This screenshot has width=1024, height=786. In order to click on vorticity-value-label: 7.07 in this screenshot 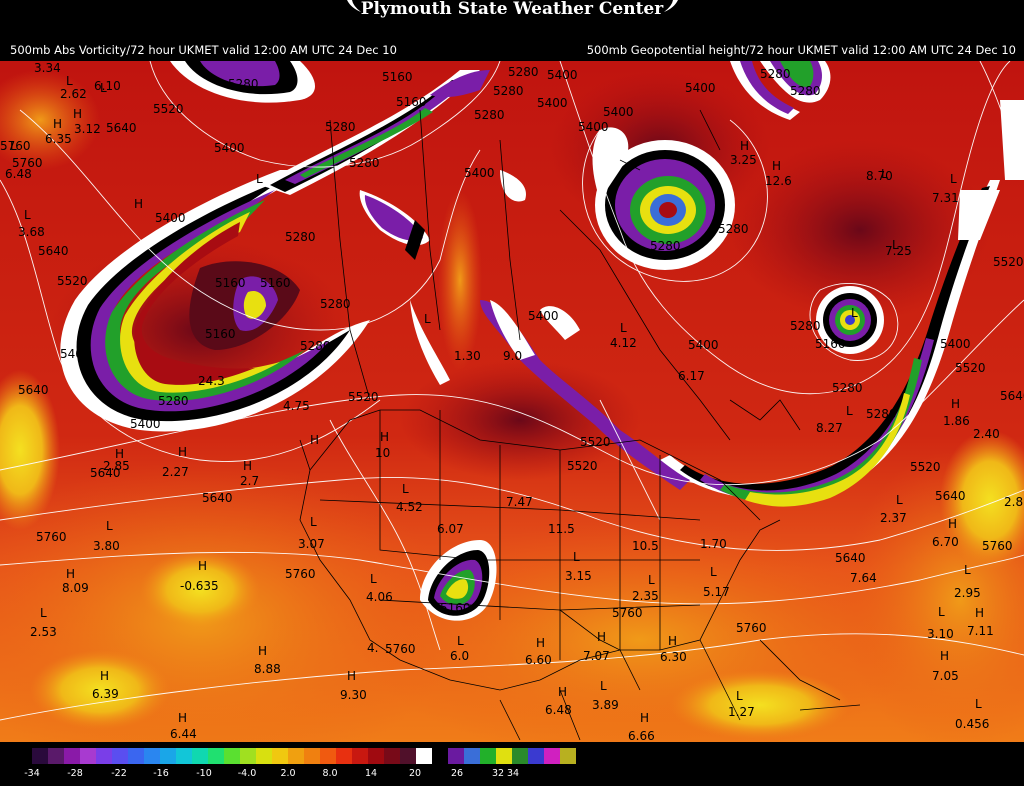, I will do `click(596, 656)`.